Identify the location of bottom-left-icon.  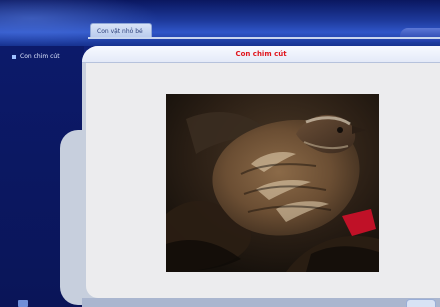
(23, 303).